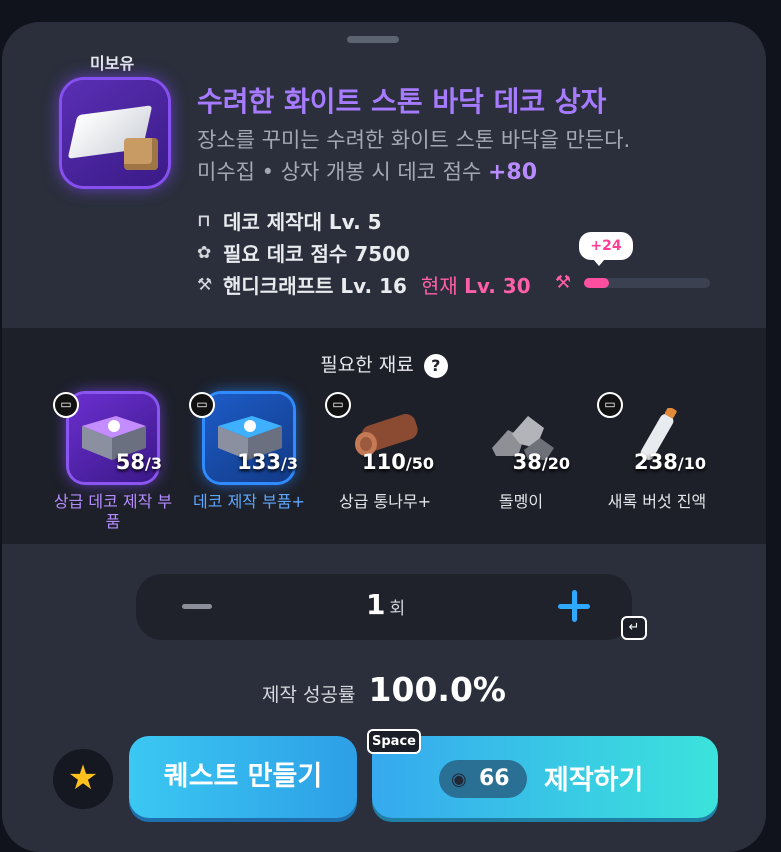 This screenshot has width=781, height=852. I want to click on star-icon: ★, so click(83, 778).